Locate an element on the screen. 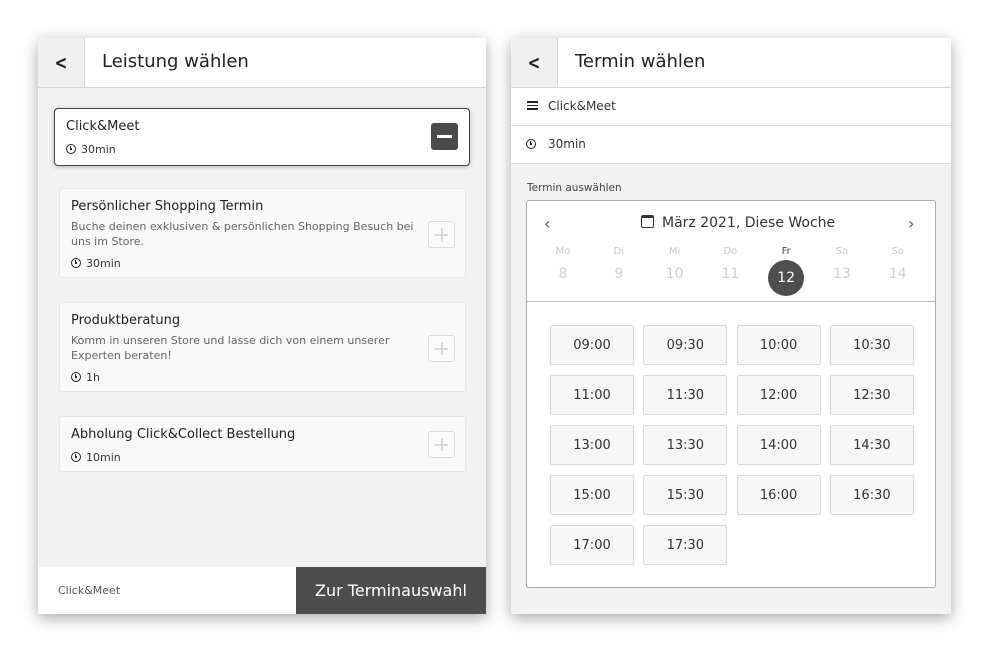 Image resolution: width=1000 pixels, height=672 pixels. selected-summary: Click&Meet is located at coordinates (89, 590).